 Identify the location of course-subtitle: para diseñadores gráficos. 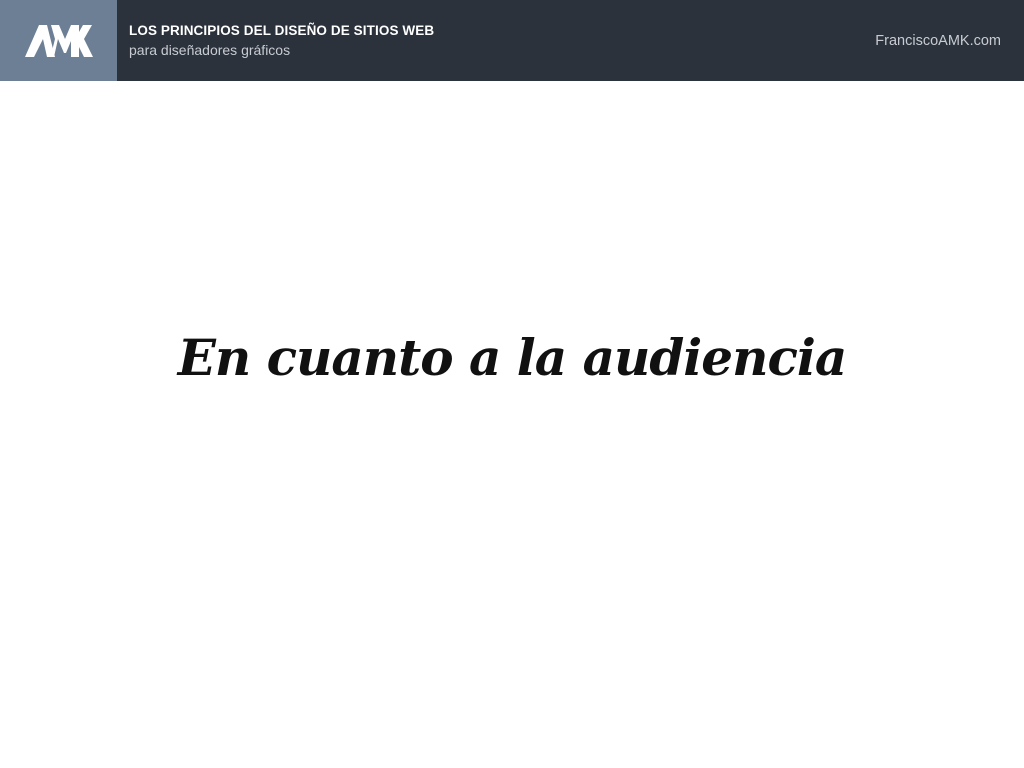
(210, 50).